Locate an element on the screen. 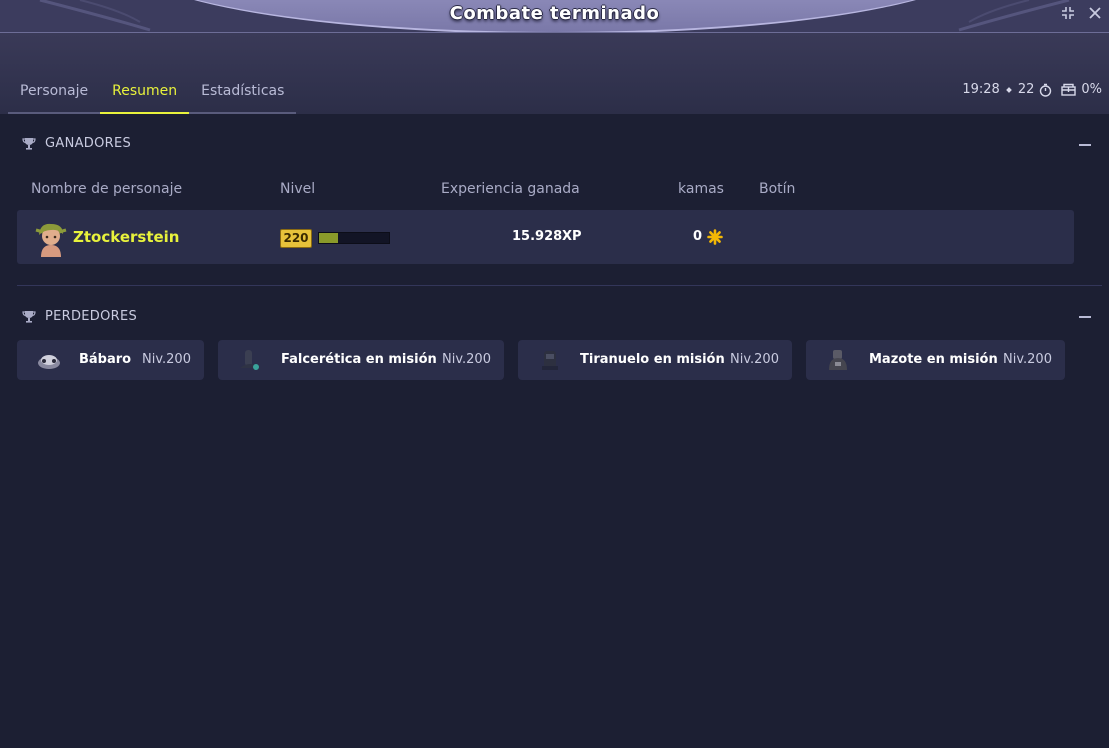  loser-card: Tiranuelo en misión Niv.200 is located at coordinates (655, 360).